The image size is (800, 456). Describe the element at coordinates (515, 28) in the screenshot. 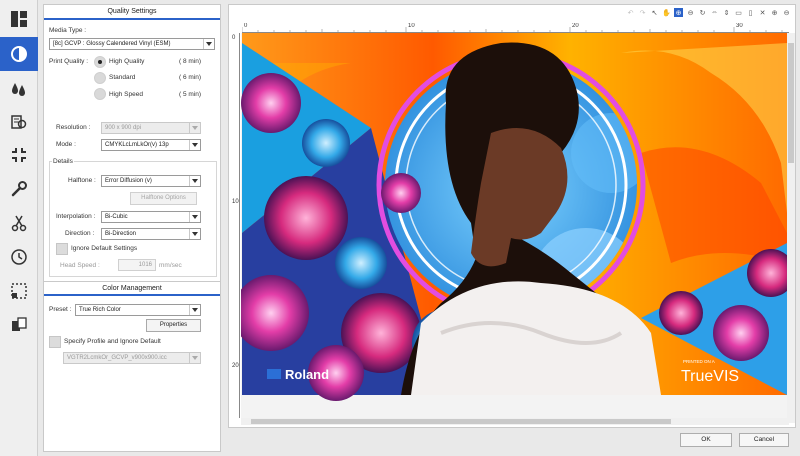

I see `horizontal-ruler: 0 10 20 30` at that location.